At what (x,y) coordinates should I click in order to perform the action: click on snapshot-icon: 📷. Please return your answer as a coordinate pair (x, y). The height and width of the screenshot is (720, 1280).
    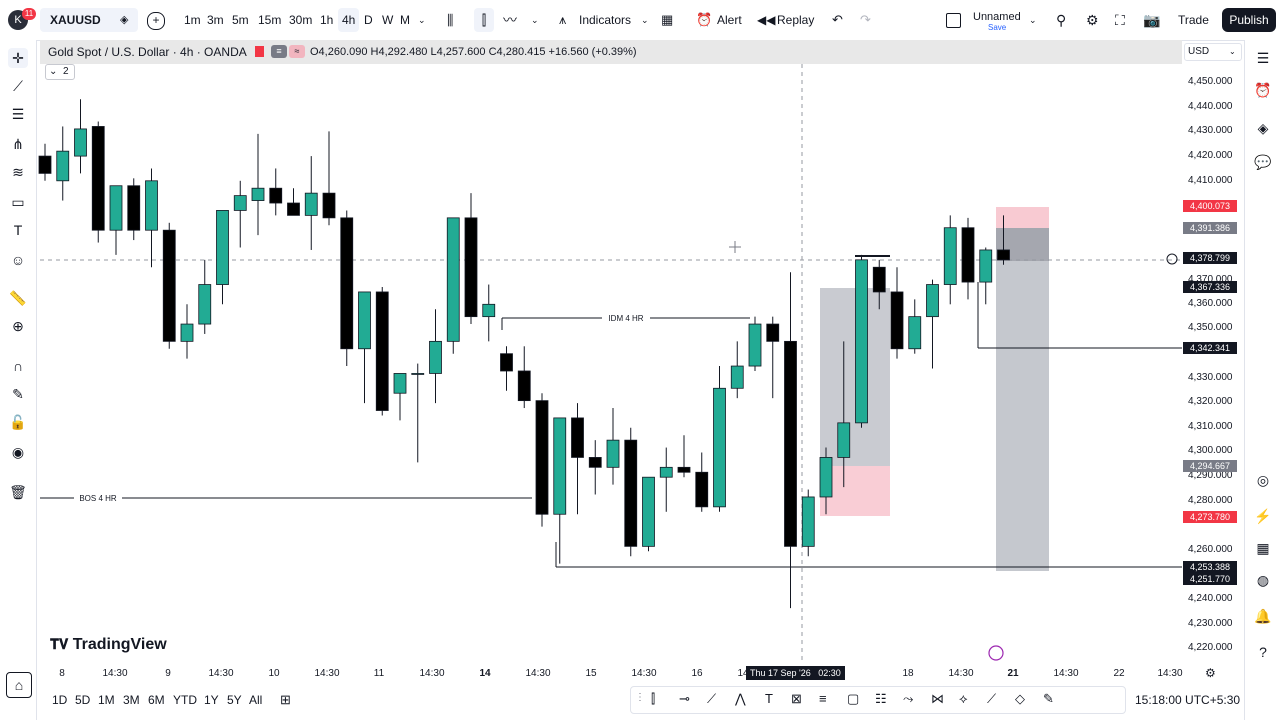
    Looking at the image, I should click on (1151, 20).